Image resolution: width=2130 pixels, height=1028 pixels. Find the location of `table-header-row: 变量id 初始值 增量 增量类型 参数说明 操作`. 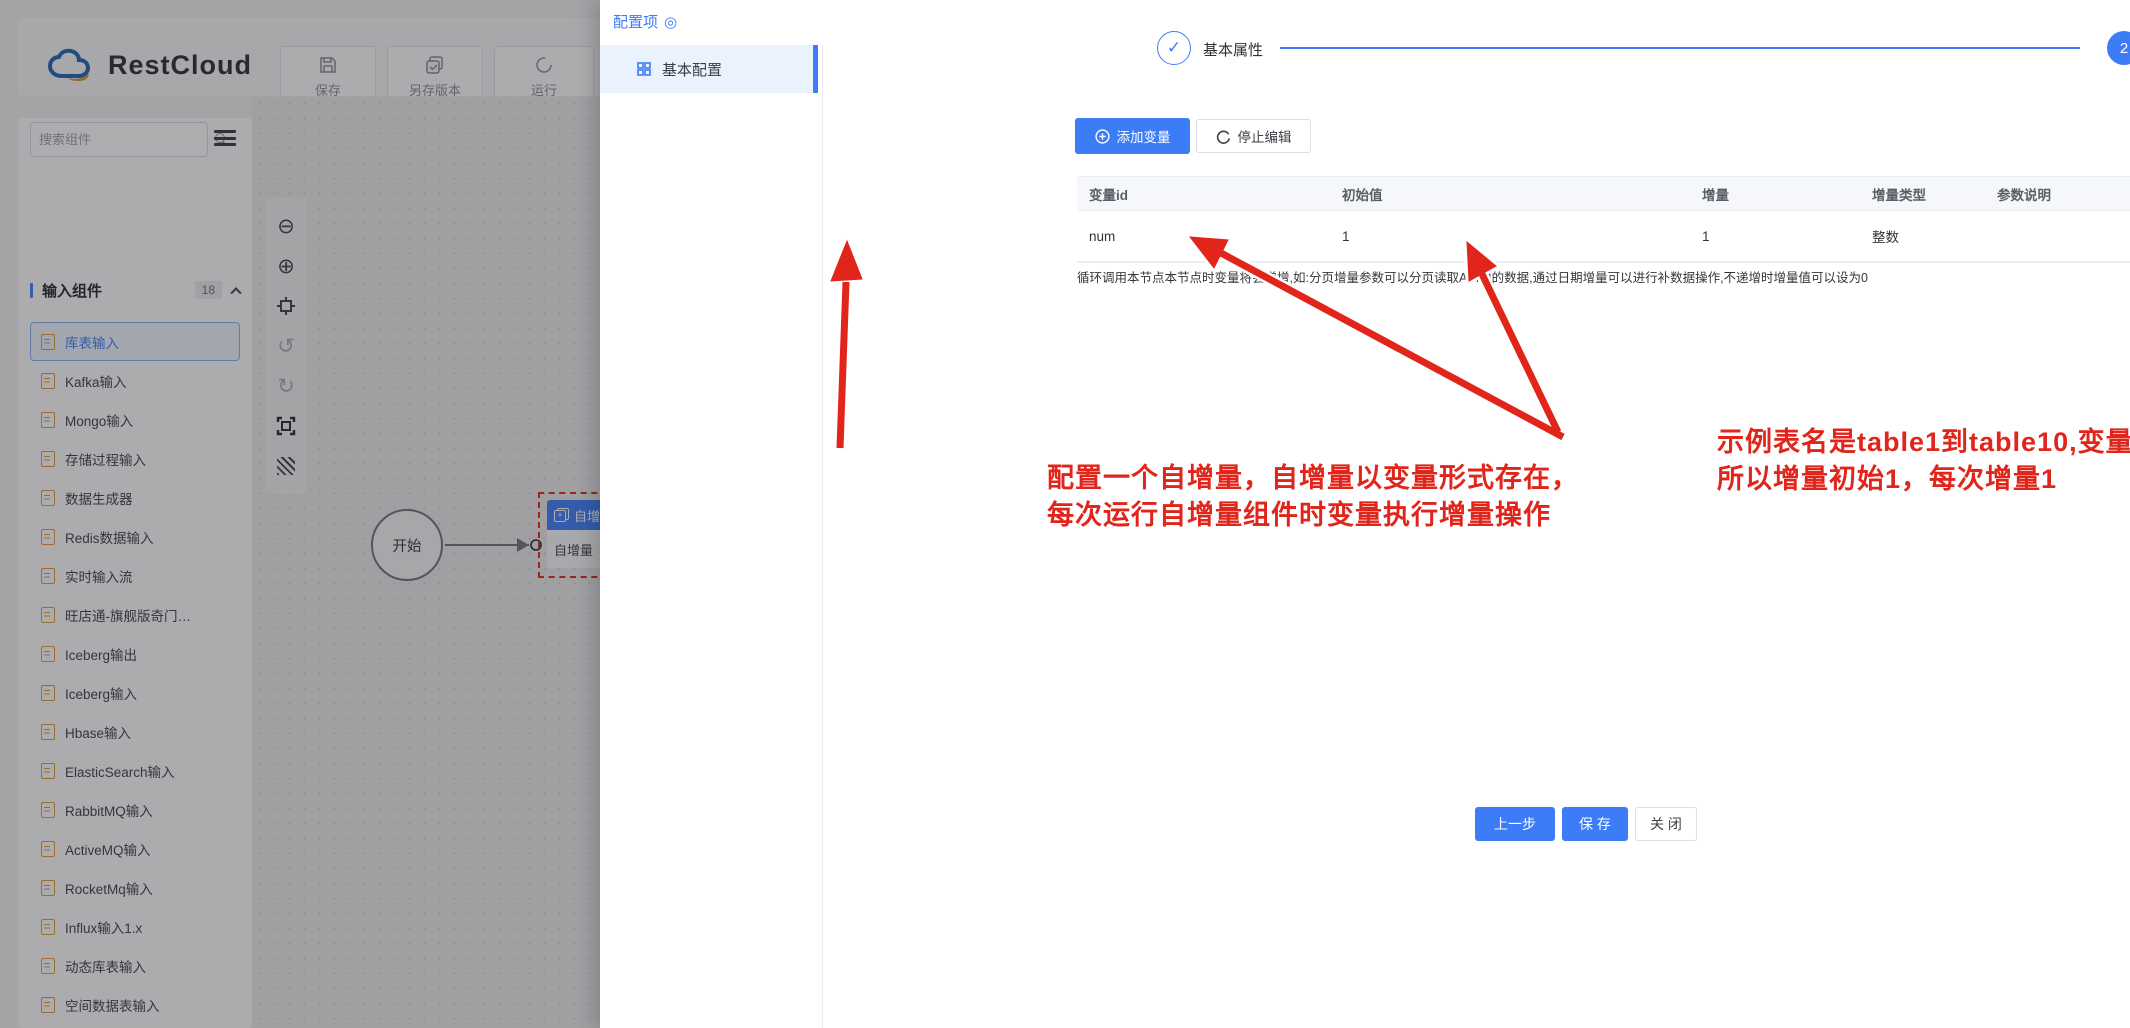

table-header-row: 变量id 初始值 增量 增量类型 参数说明 操作 is located at coordinates (1603, 194).